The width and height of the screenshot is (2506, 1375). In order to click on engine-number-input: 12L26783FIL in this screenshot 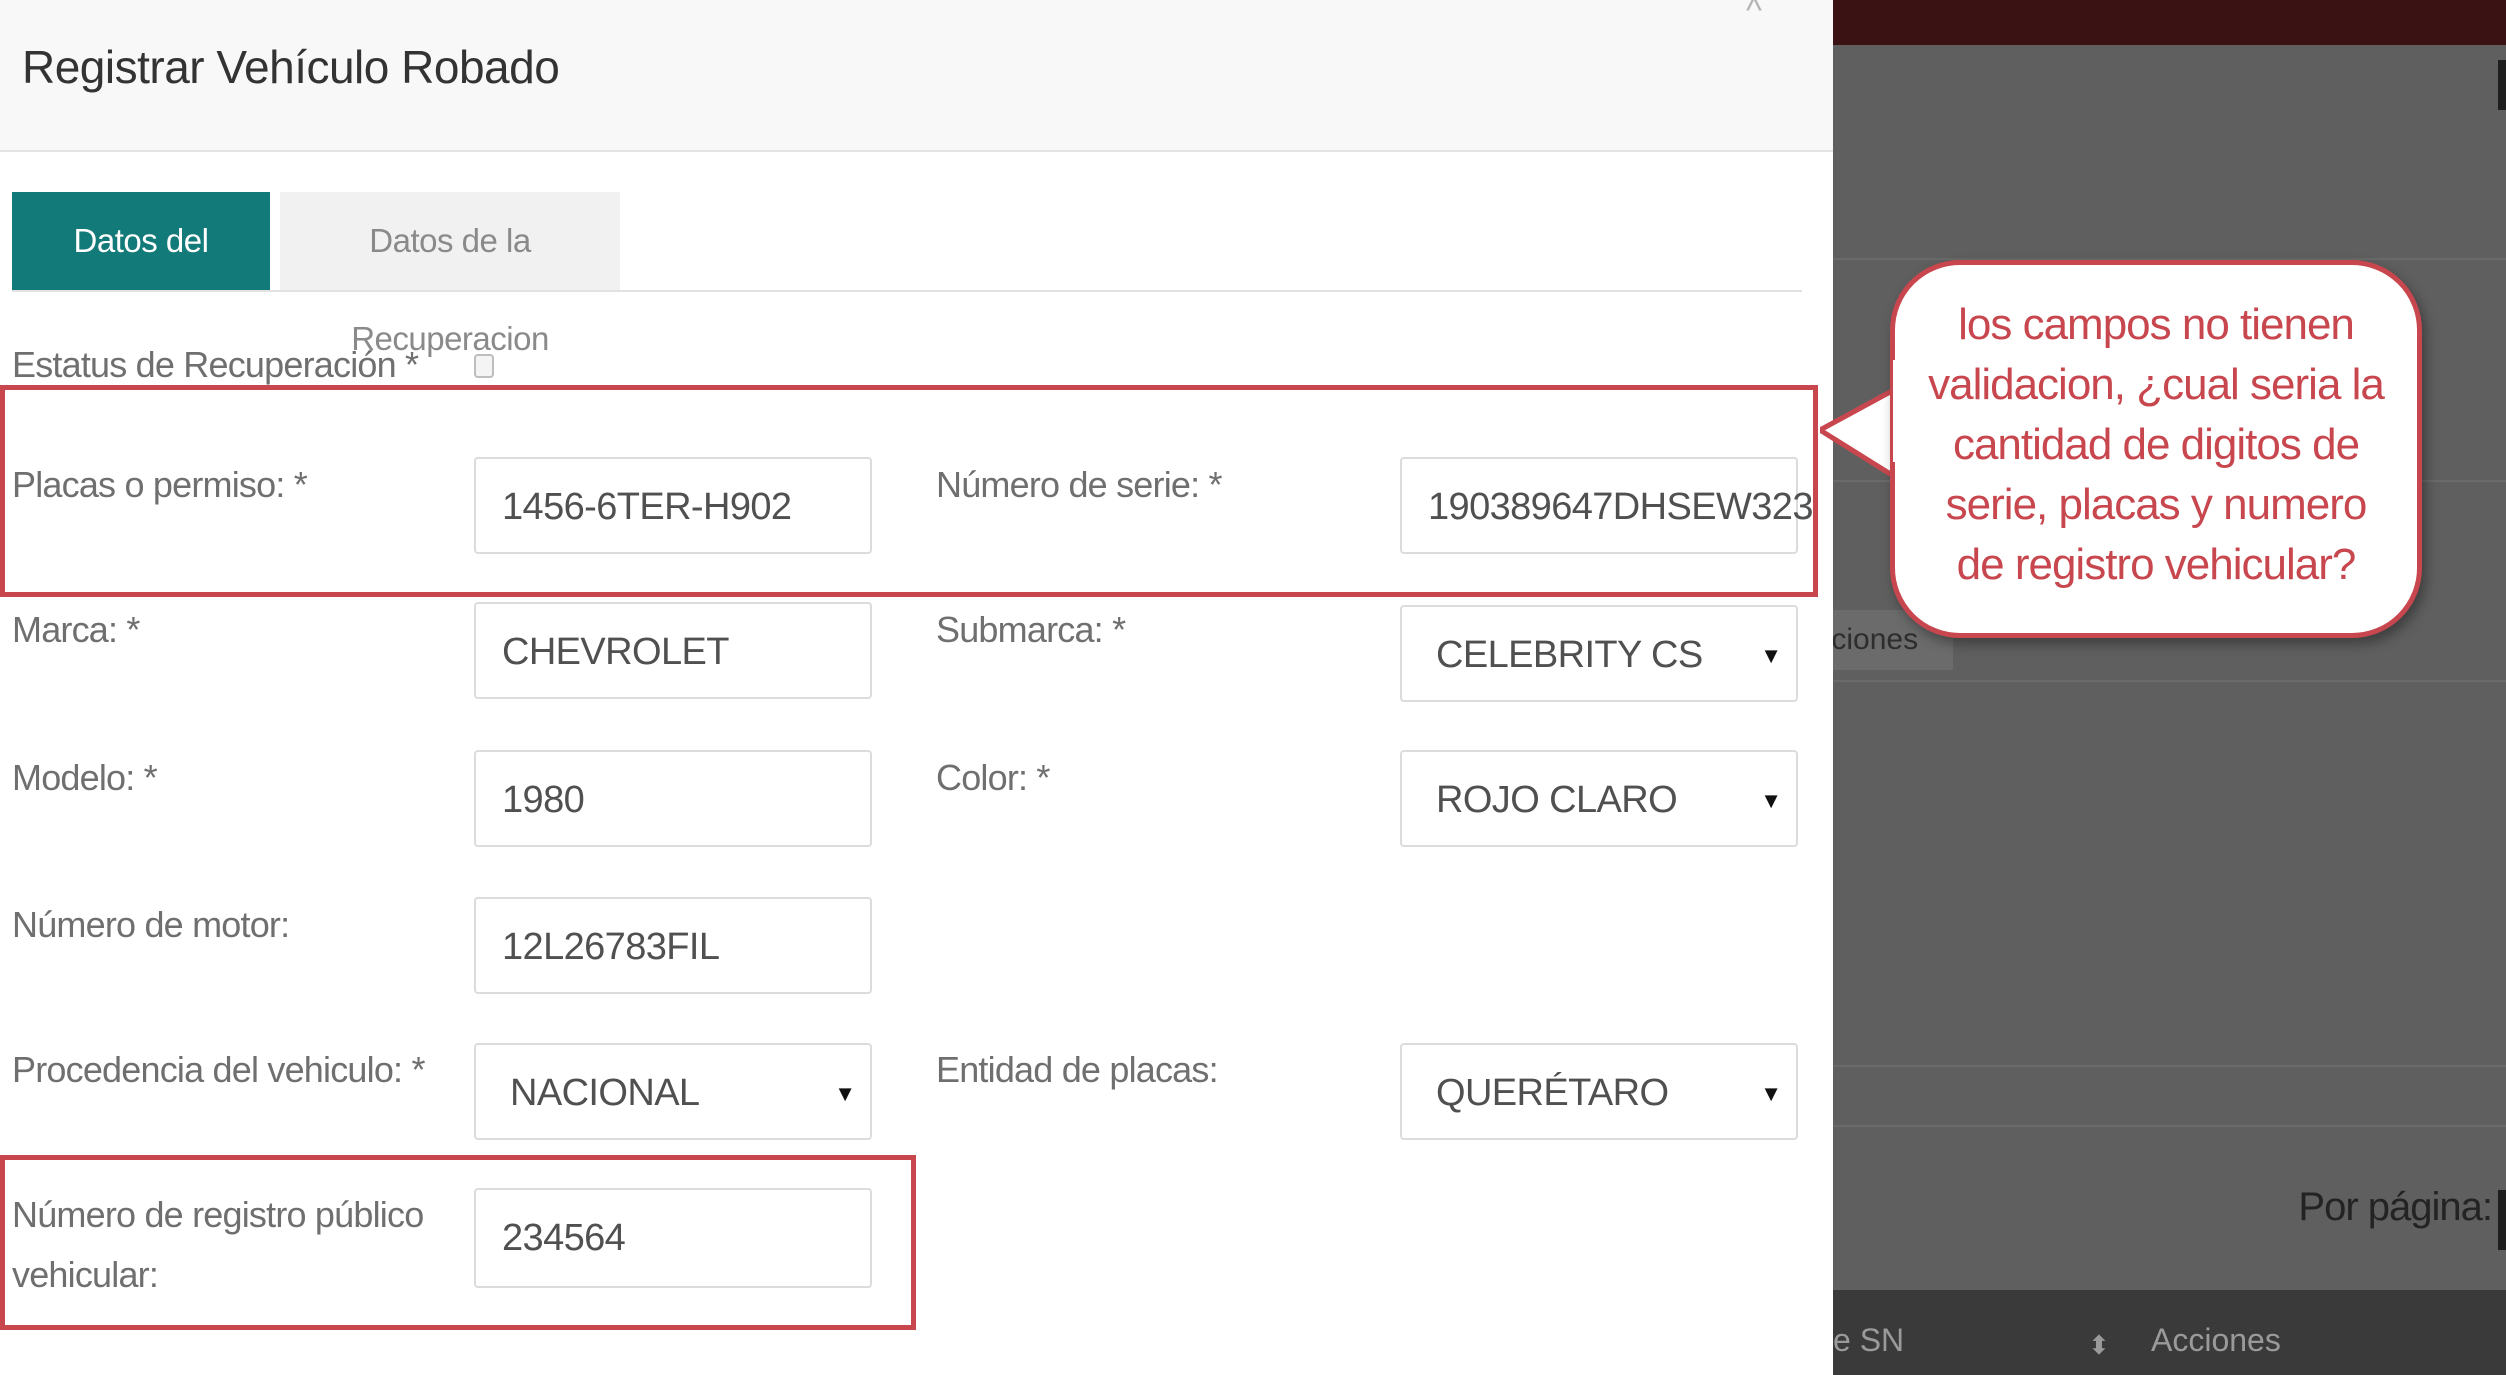, I will do `click(673, 945)`.